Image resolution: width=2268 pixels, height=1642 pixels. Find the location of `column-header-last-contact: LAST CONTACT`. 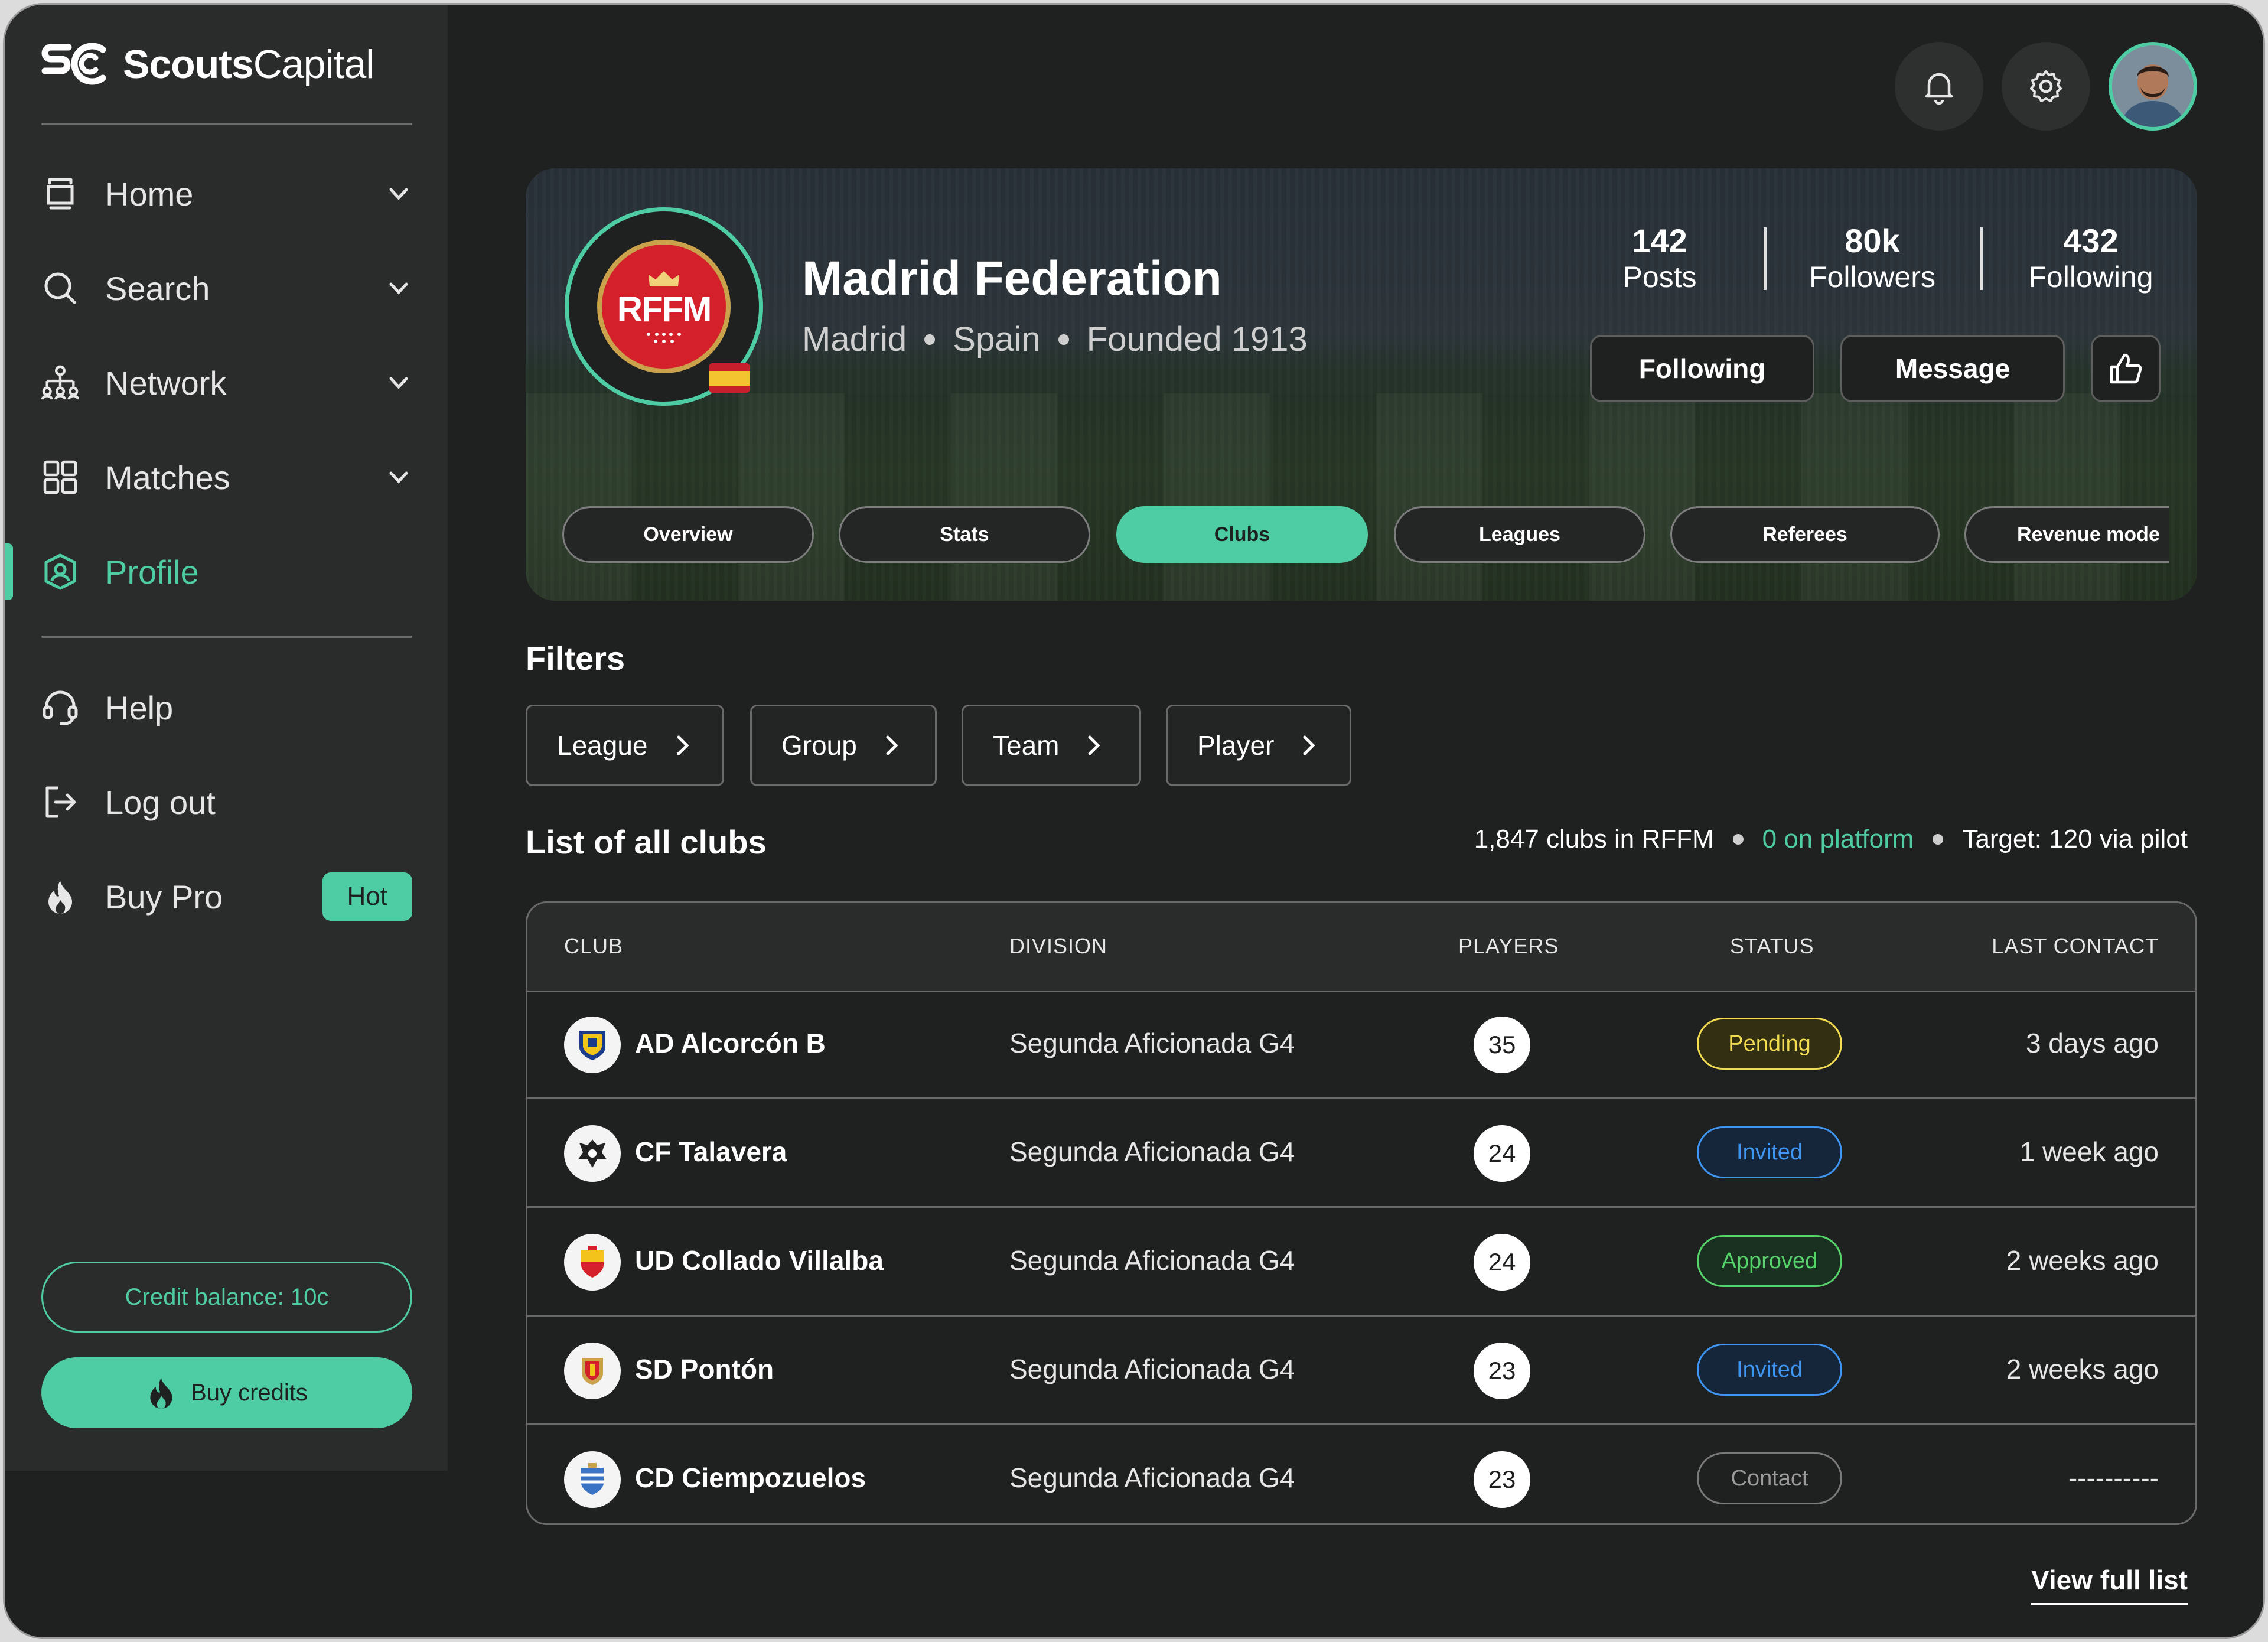

column-header-last-contact: LAST CONTACT is located at coordinates (2075, 946).